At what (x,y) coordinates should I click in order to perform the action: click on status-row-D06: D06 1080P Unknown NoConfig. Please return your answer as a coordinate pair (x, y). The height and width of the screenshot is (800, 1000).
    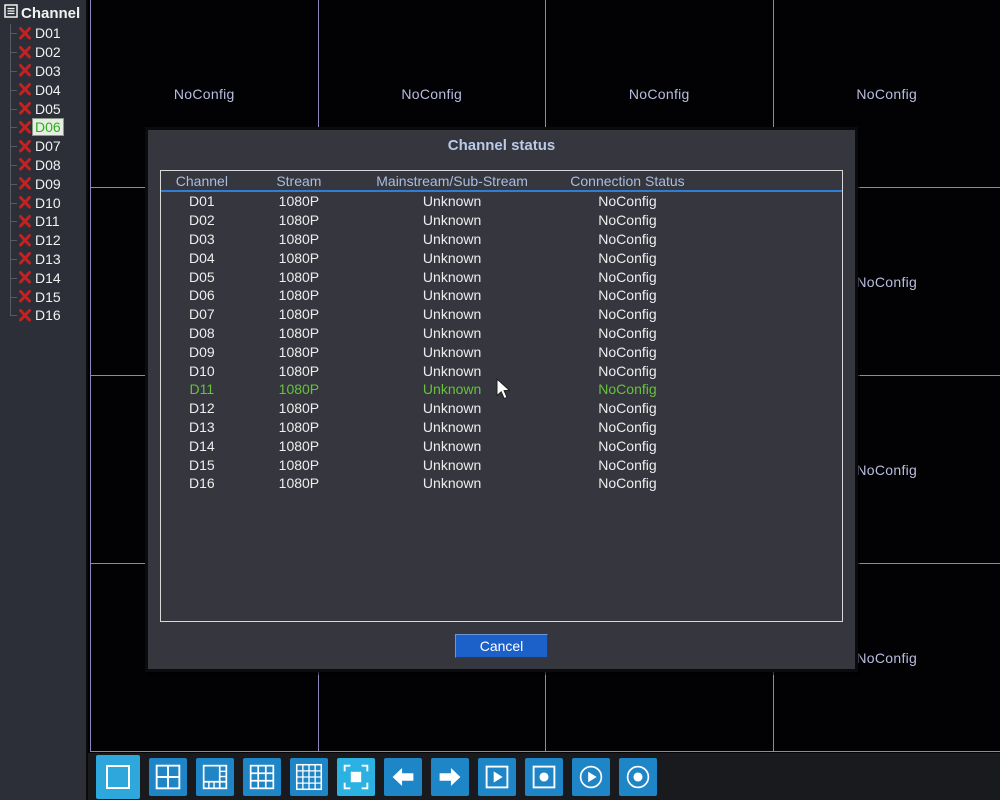
    Looking at the image, I should click on (501, 295).